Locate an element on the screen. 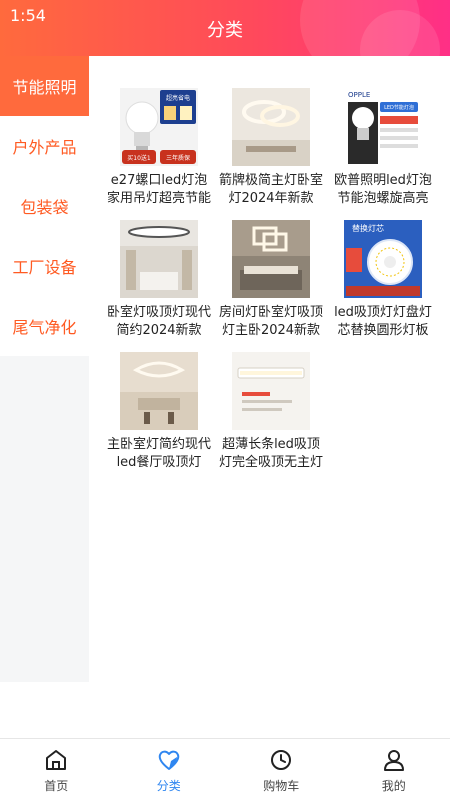 The image size is (450, 800). header-bar: 1:54 分类 is located at coordinates (225, 28).